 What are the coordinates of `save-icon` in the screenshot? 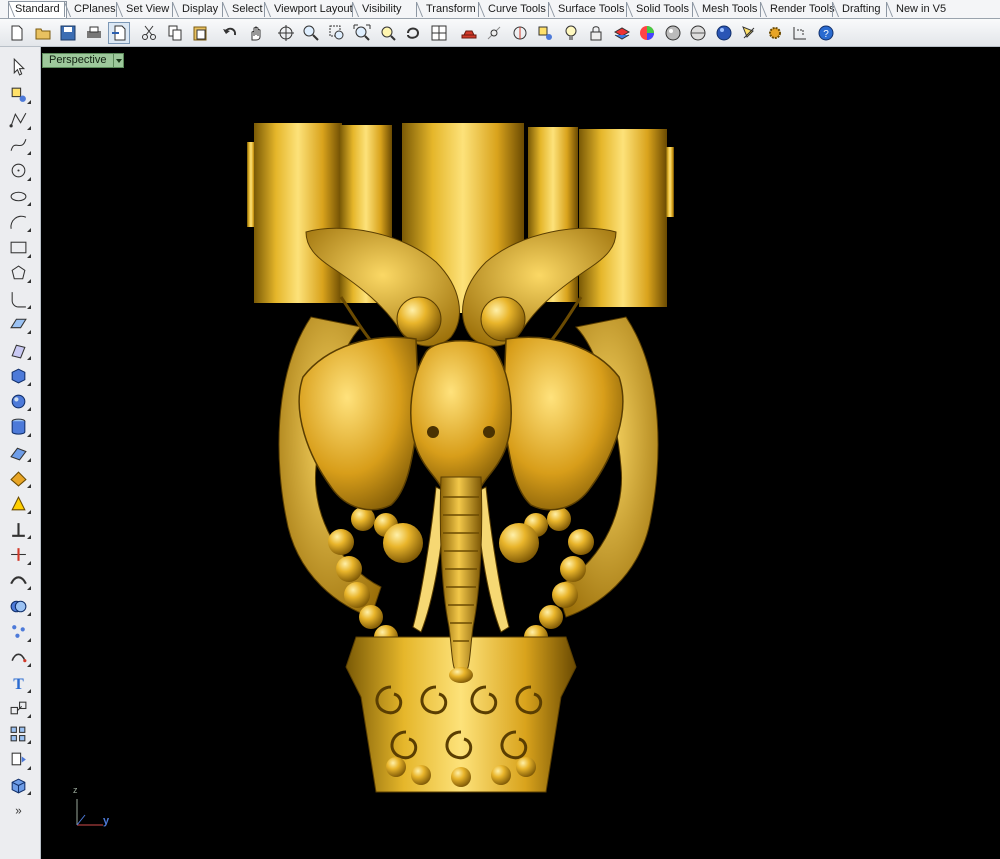 It's located at (68, 33).